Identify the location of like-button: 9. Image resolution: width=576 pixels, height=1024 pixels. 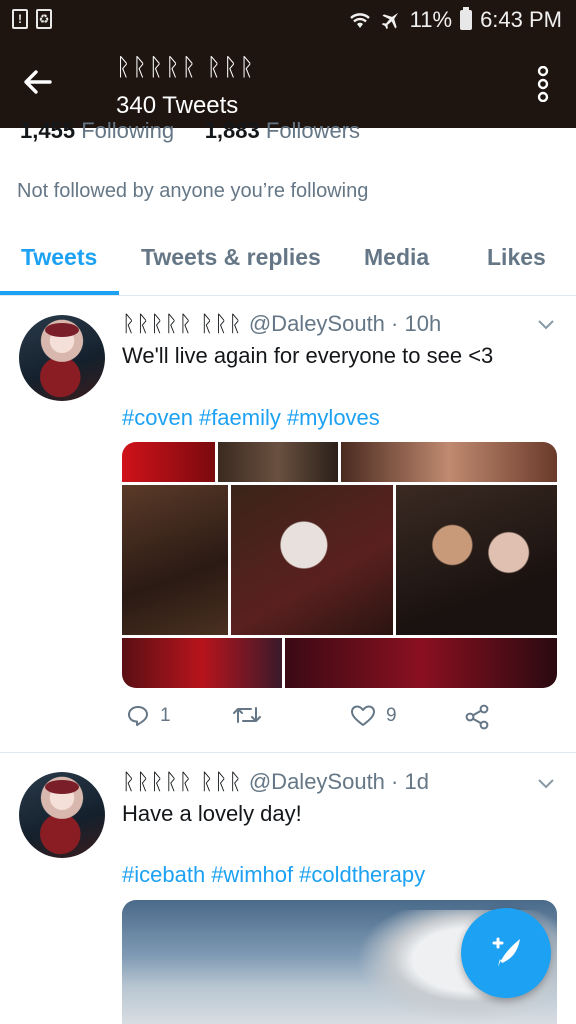
(373, 716).